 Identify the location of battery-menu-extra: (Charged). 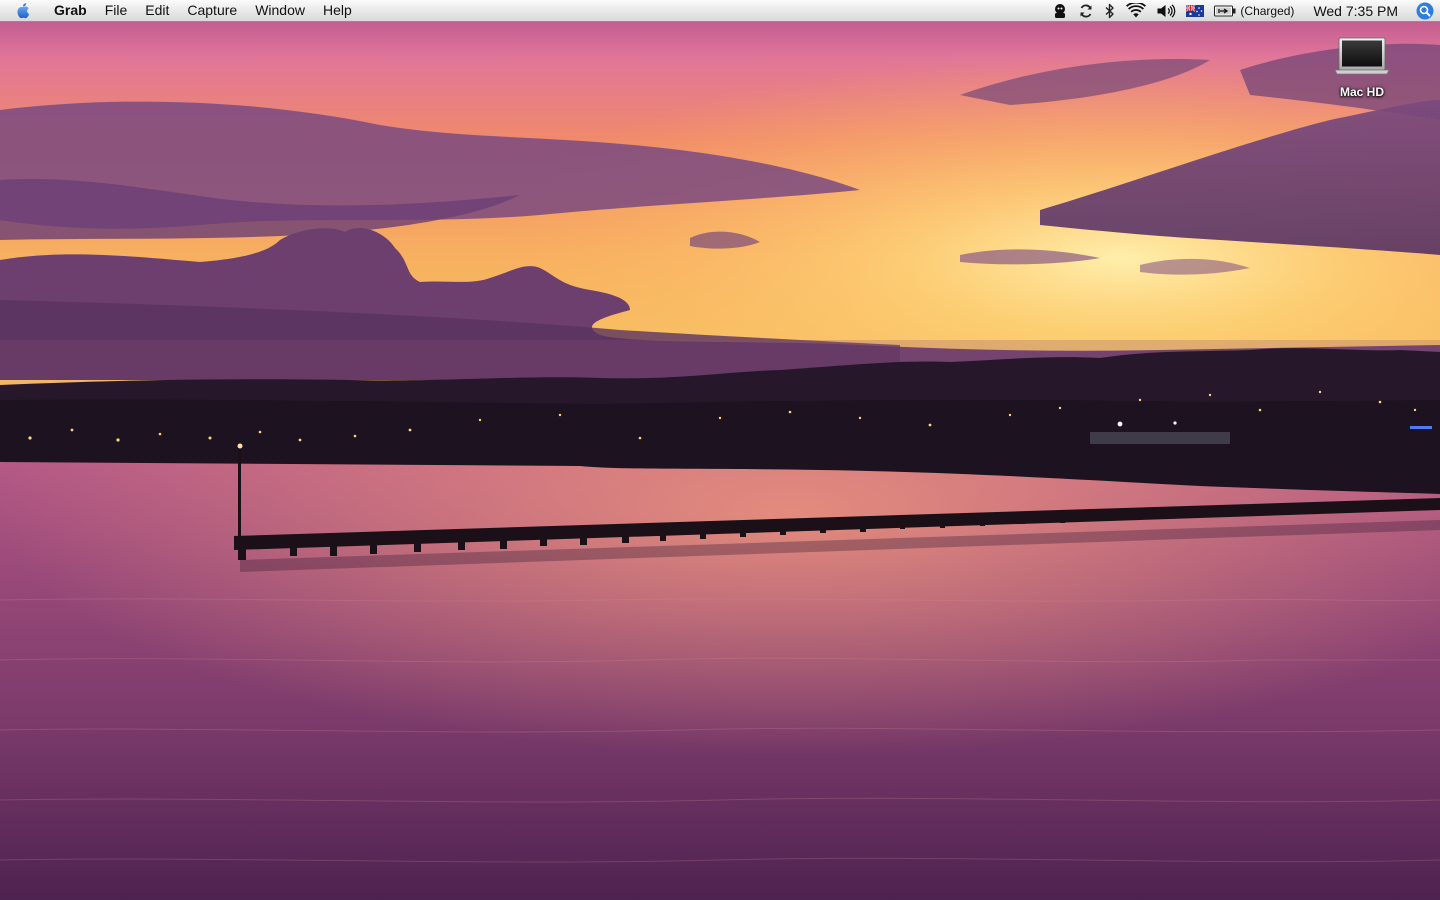
(1254, 10).